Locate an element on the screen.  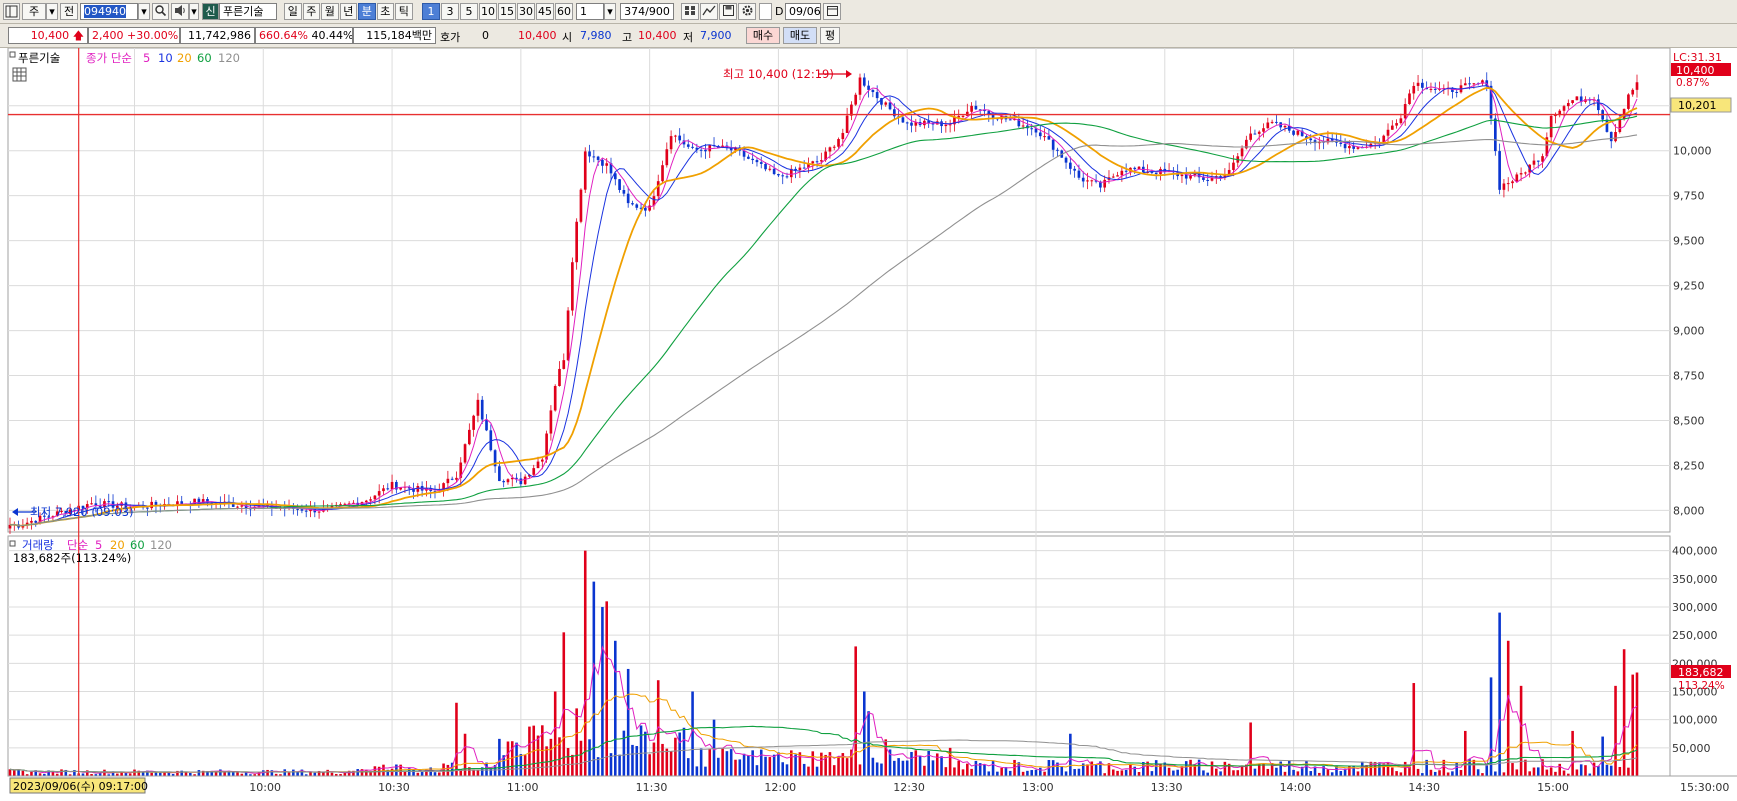
calendar-icon is located at coordinates (832, 11).